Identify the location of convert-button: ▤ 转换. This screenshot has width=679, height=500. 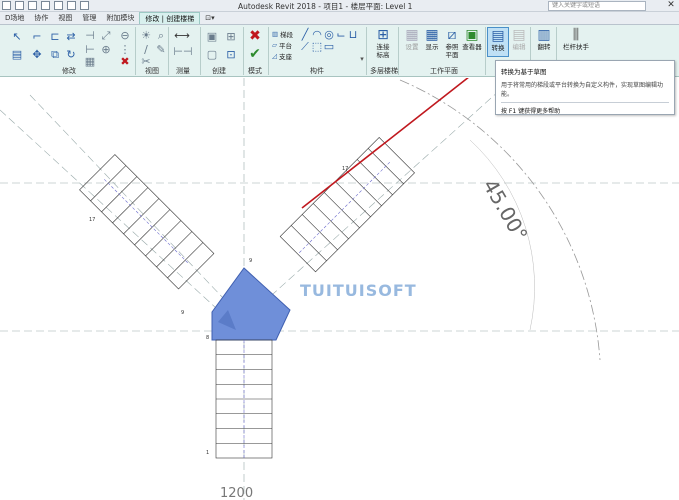
(498, 42).